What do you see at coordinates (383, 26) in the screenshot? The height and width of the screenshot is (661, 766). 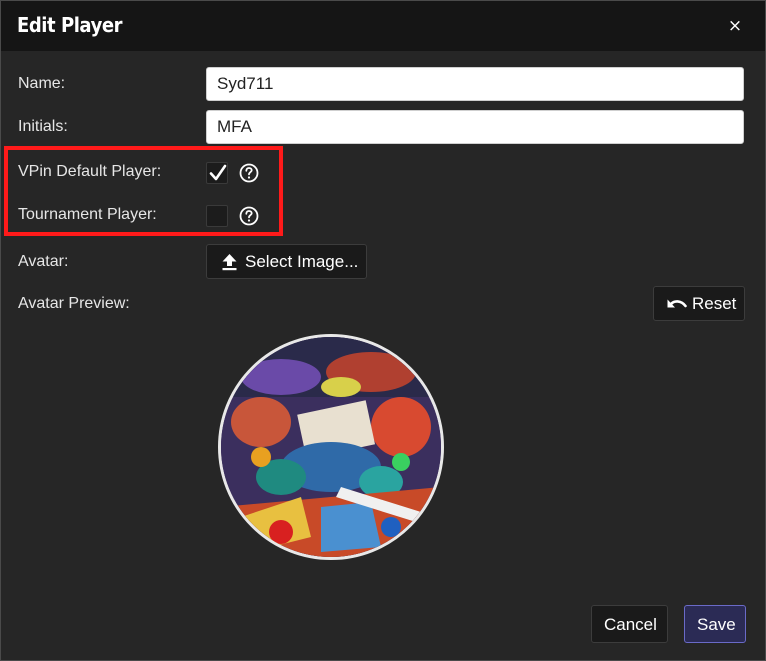 I see `title-bar: Edit Player ×` at bounding box center [383, 26].